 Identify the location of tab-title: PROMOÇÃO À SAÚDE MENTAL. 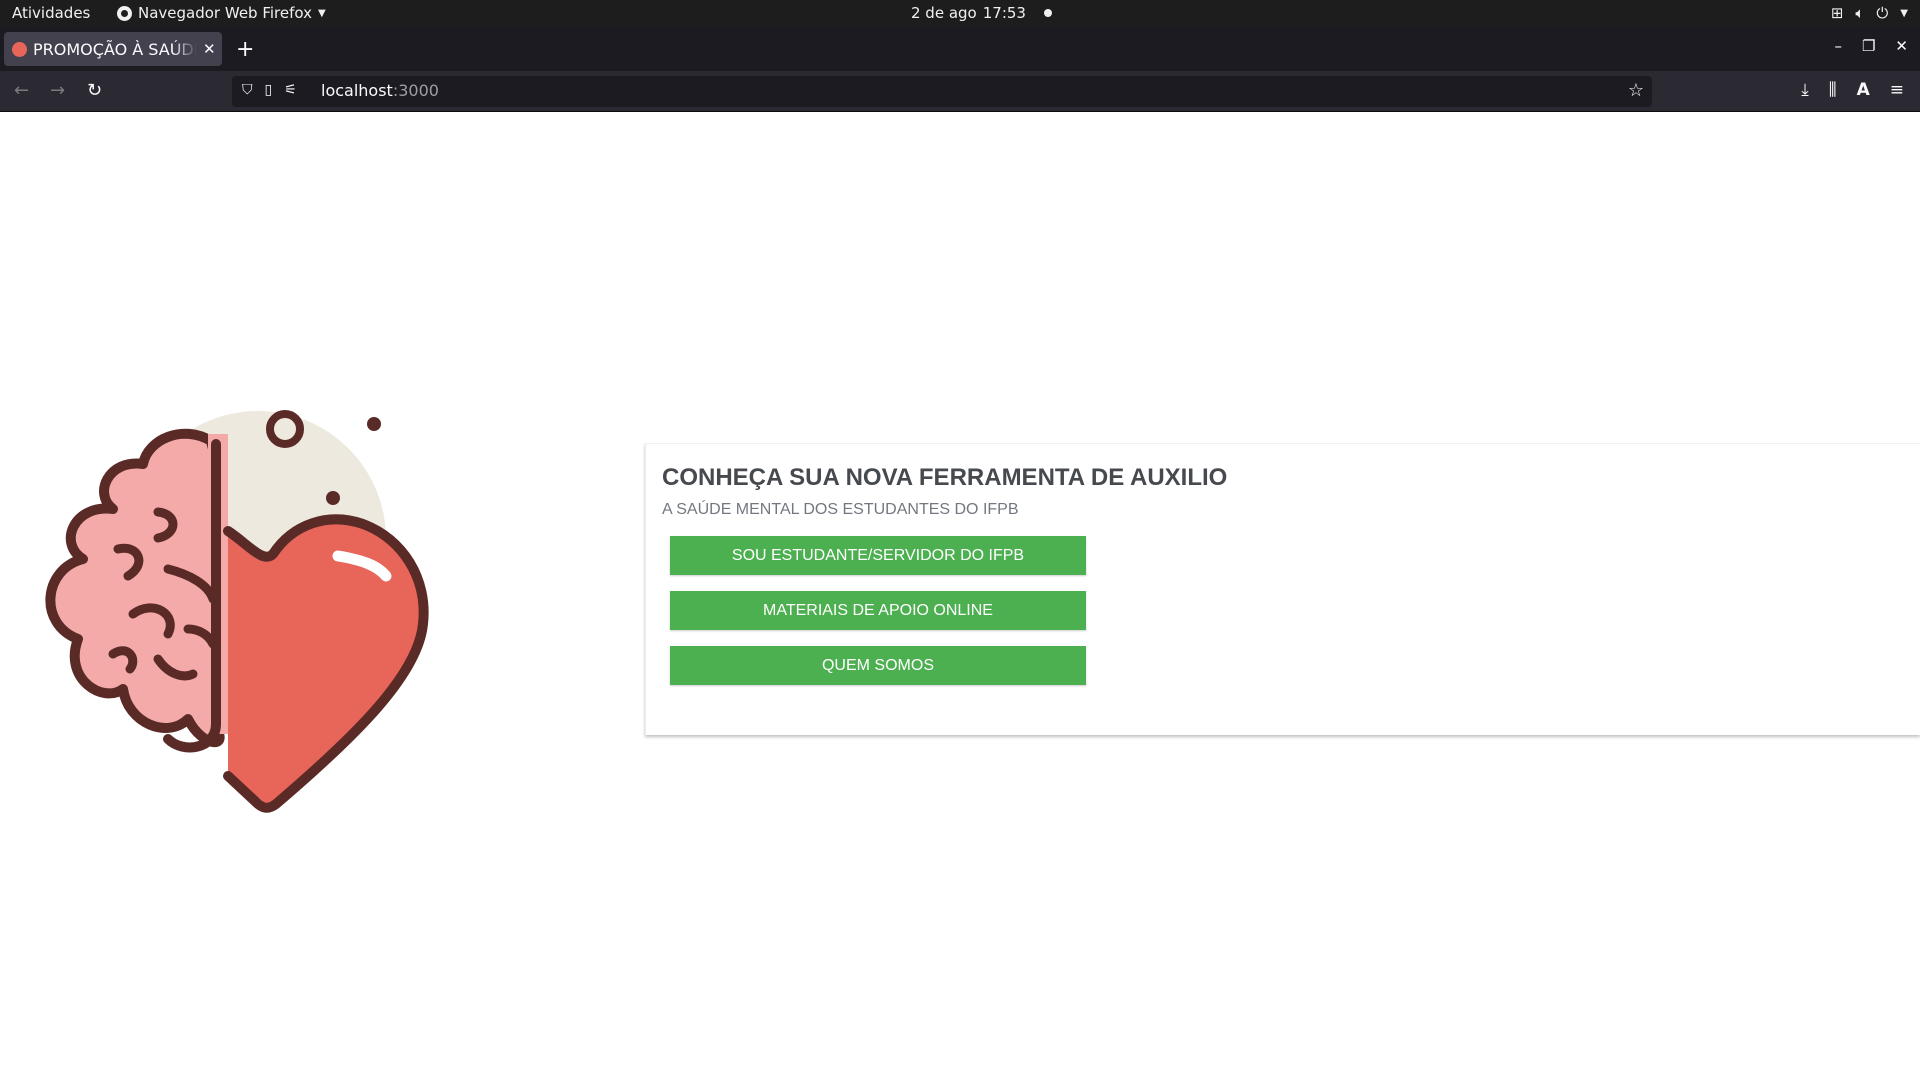
(115, 49).